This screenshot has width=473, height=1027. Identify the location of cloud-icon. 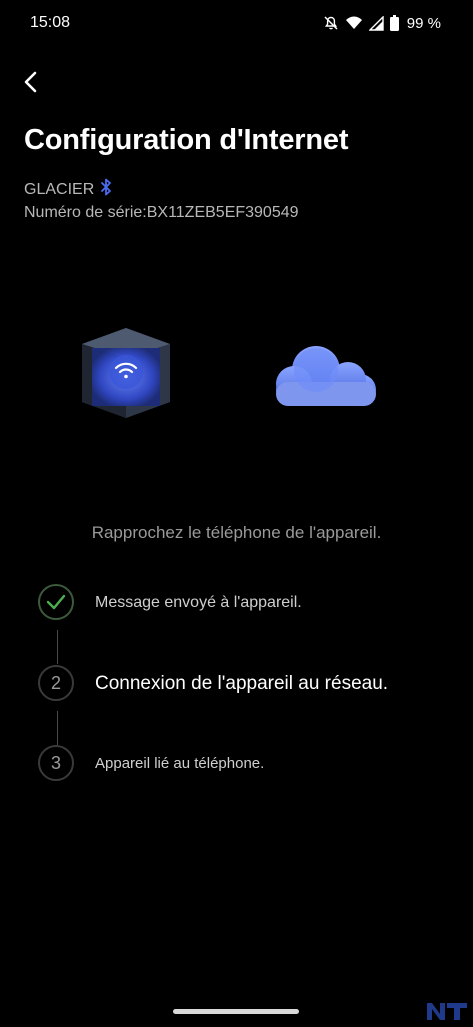
(326, 376).